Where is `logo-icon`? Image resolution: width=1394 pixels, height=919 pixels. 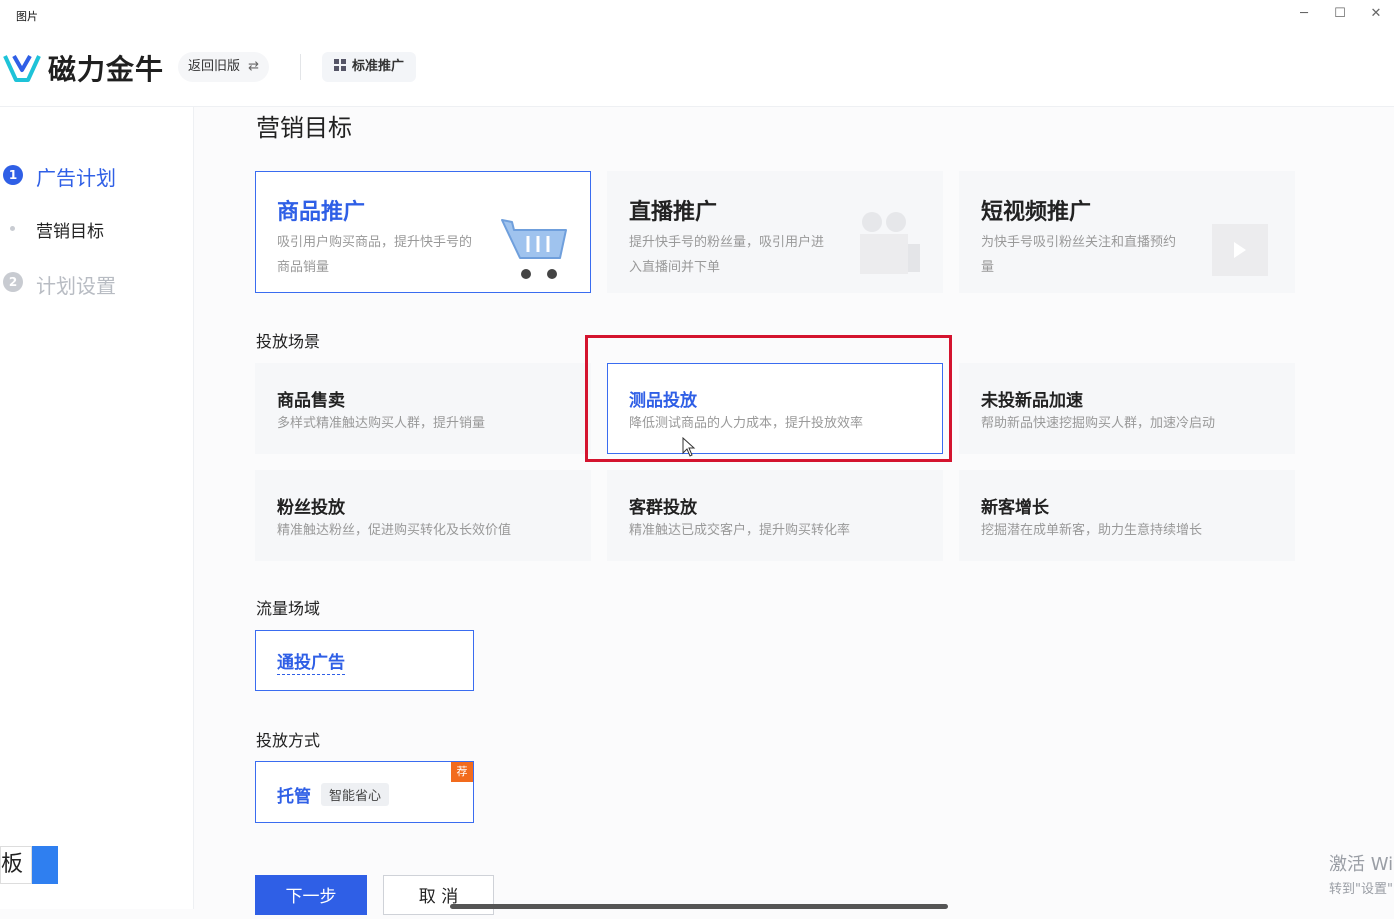
logo-icon is located at coordinates (22, 68).